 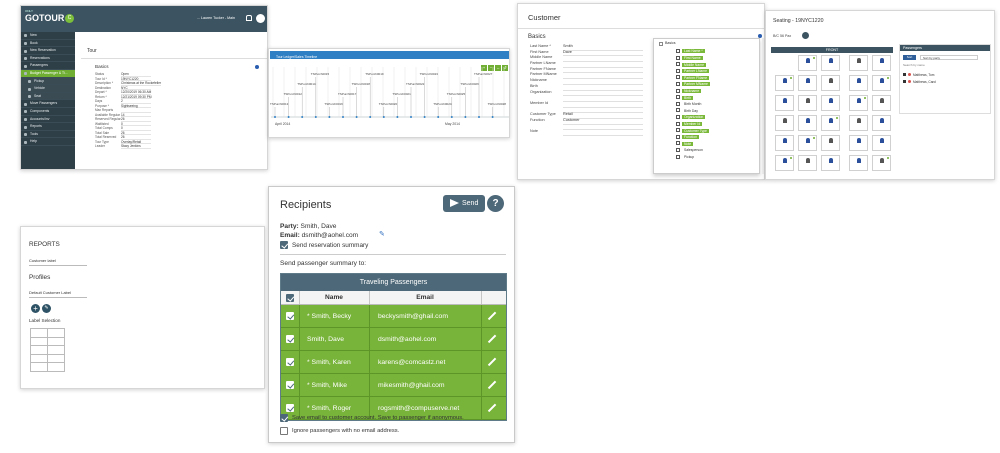 What do you see at coordinates (48, 142) in the screenshot?
I see `sidebar-item: Help` at bounding box center [48, 142].